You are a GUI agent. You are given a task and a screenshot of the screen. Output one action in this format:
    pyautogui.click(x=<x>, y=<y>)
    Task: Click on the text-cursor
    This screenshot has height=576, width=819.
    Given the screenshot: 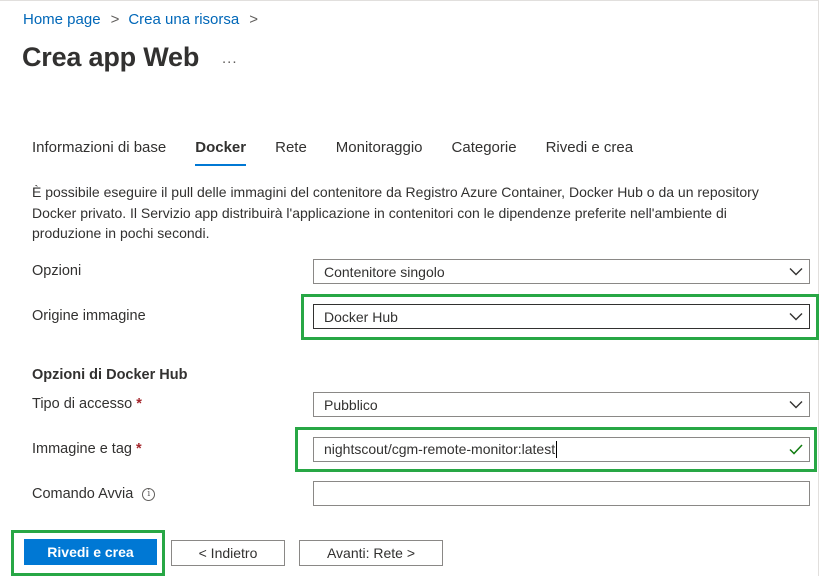 What is the action you would take?
    pyautogui.click(x=557, y=450)
    